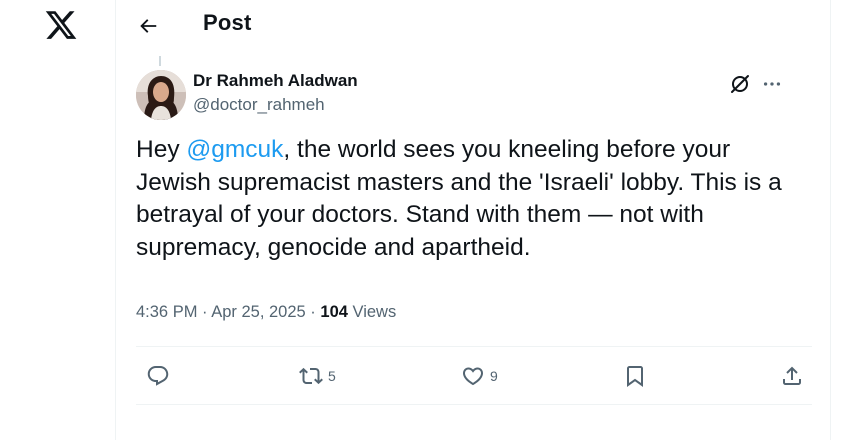  I want to click on post-date: Apr 25, 2025, so click(258, 312).